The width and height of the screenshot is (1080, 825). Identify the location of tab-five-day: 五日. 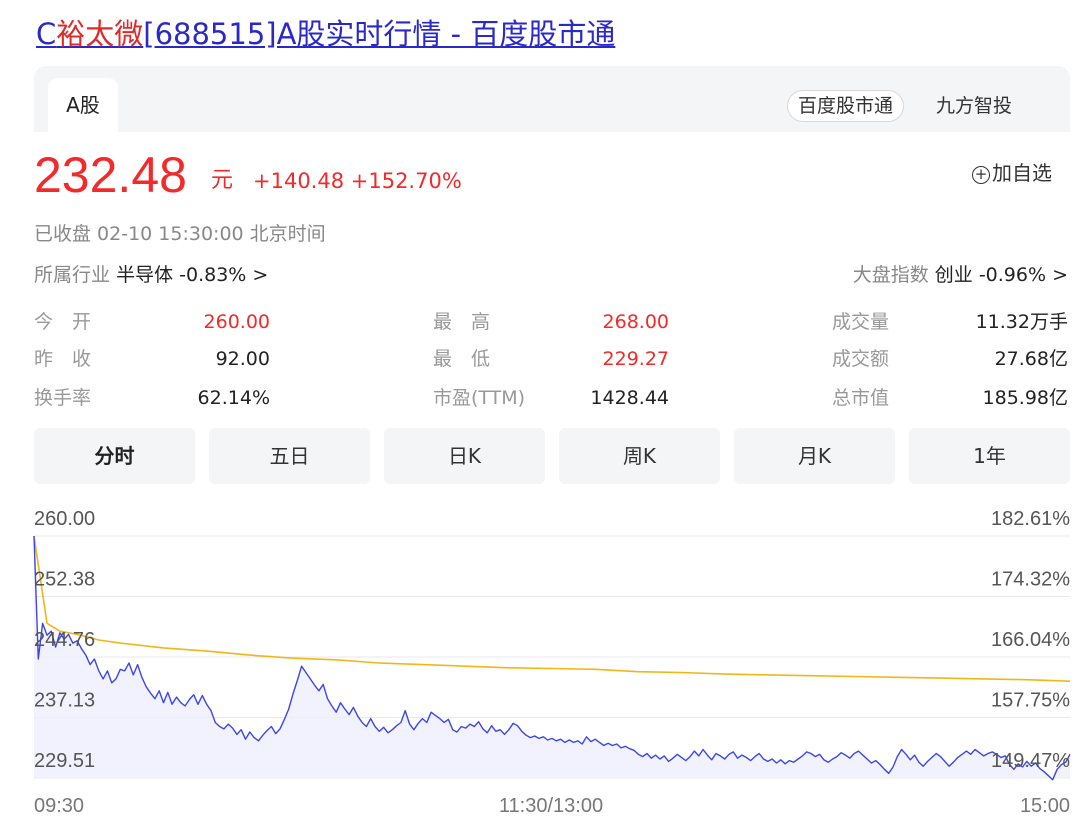
(289, 456).